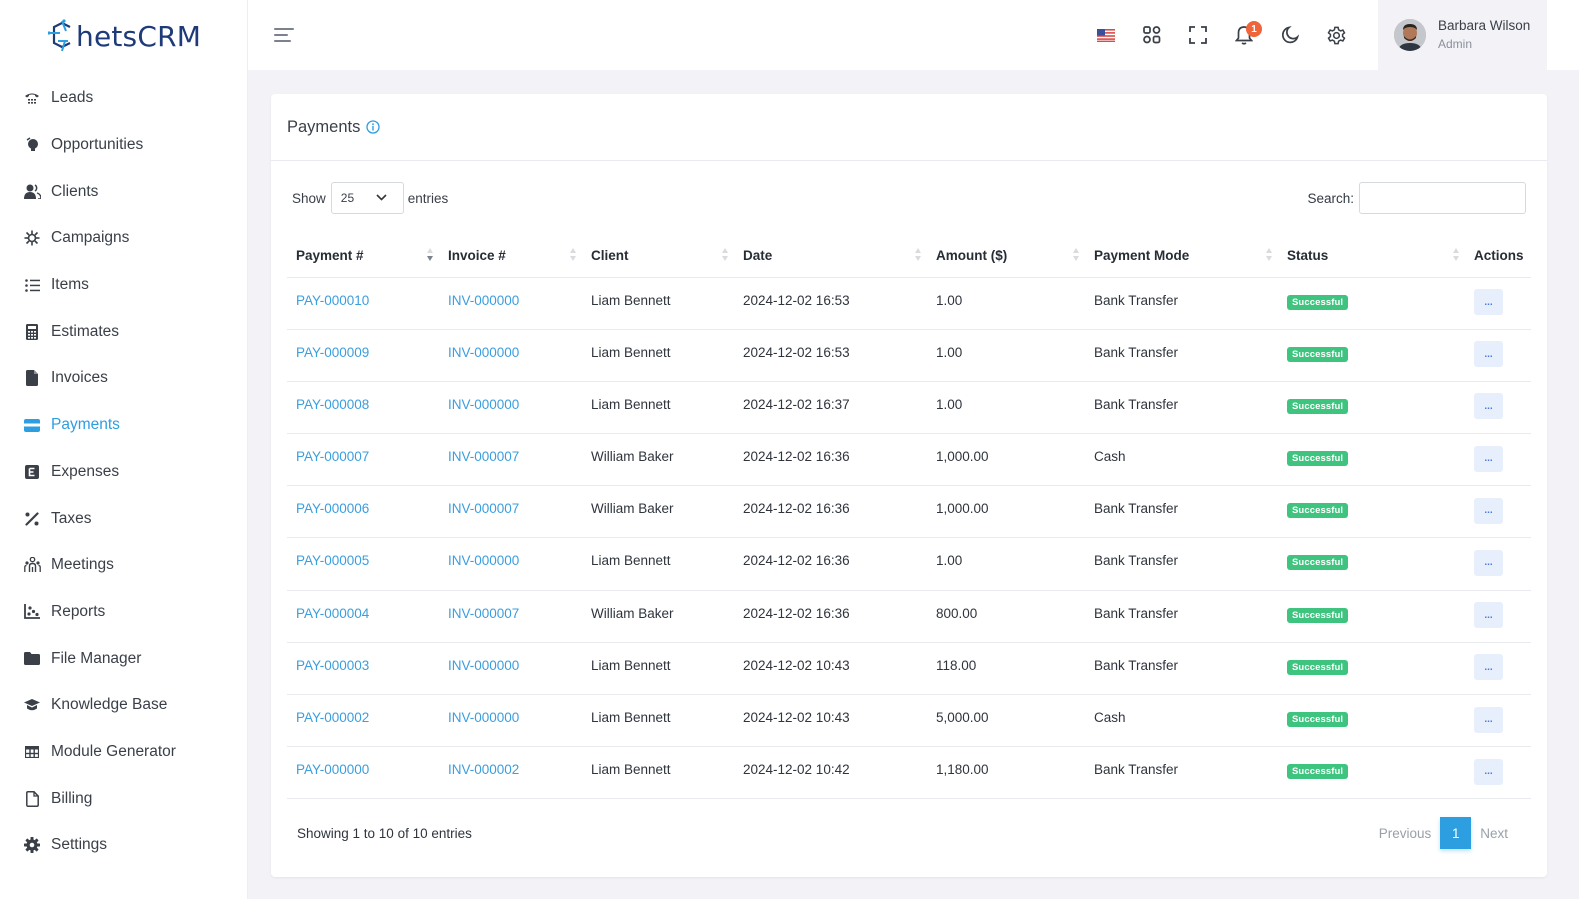  I want to click on search-input, so click(1442, 198).